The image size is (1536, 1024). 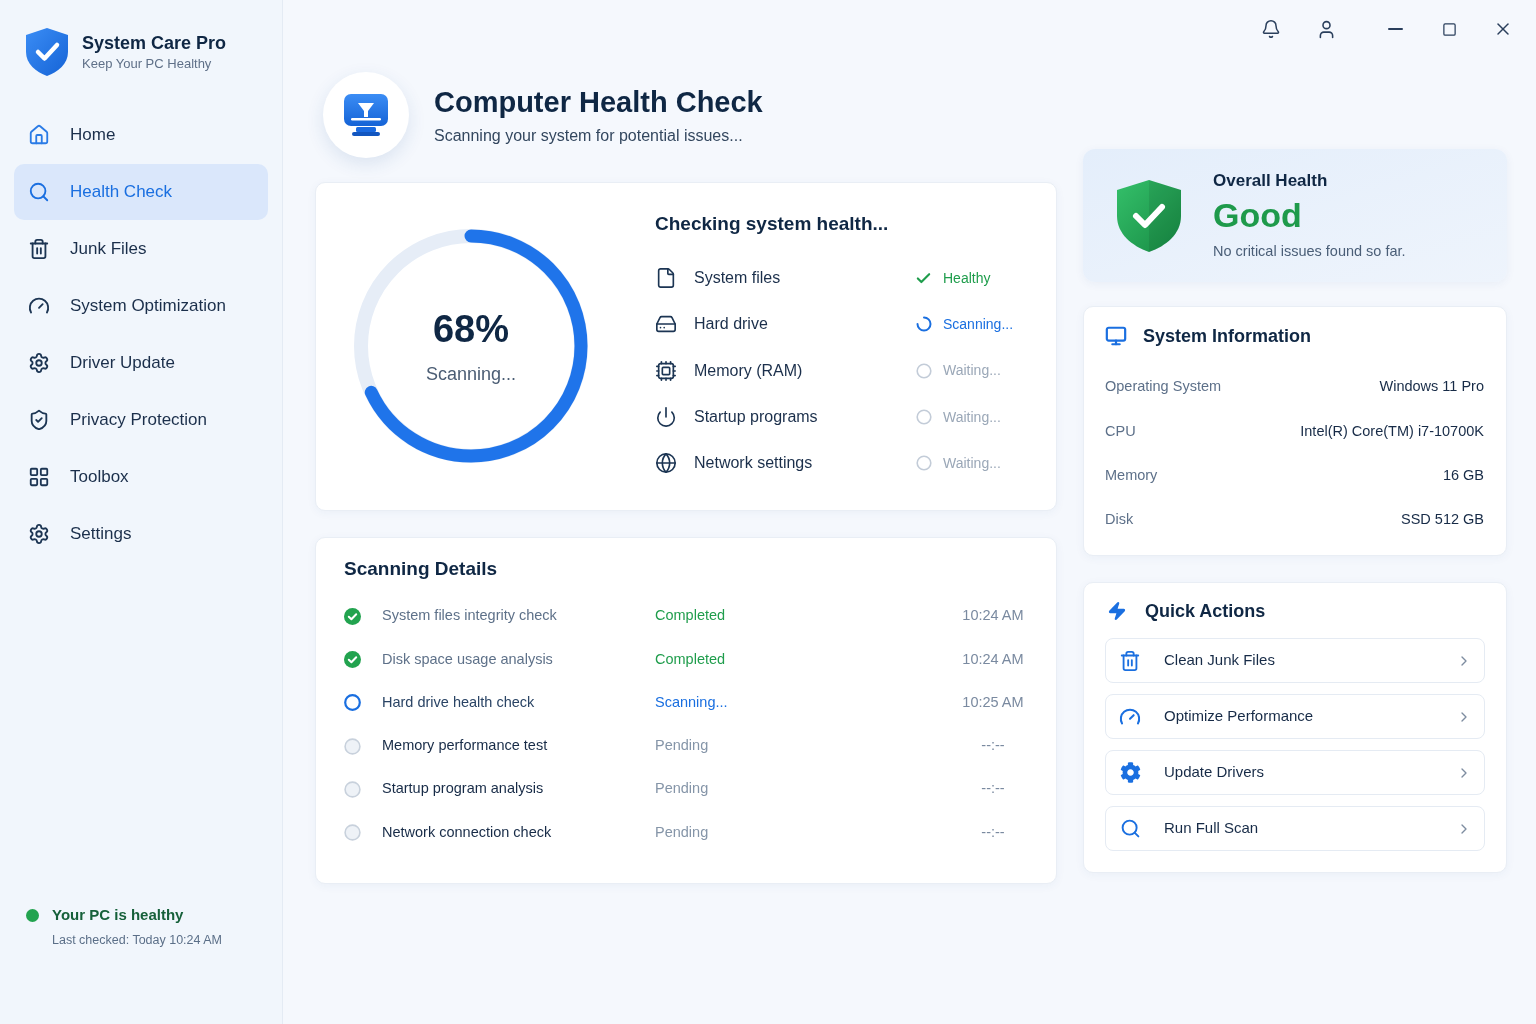 I want to click on details-title: Scanning Details, so click(x=421, y=569).